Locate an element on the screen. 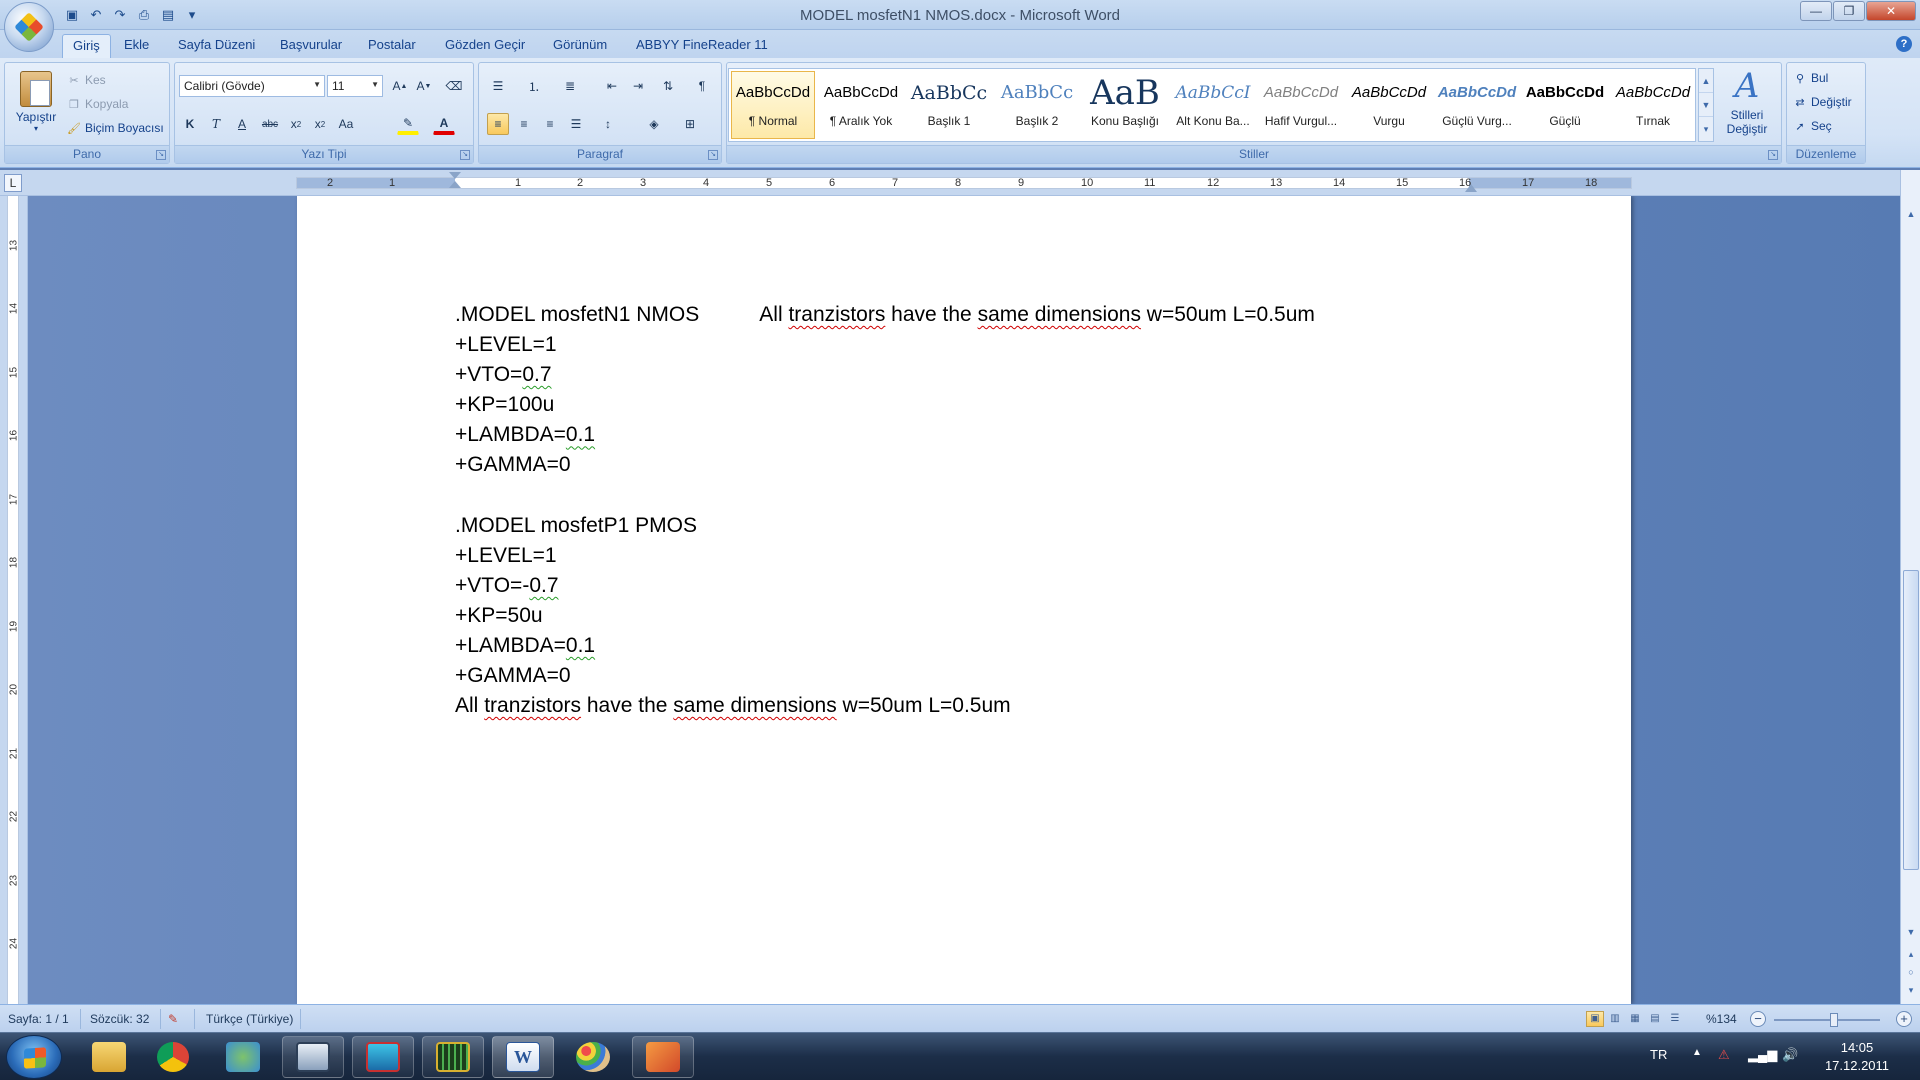 The width and height of the screenshot is (1920, 1080). superscript-icon: x2 is located at coordinates (320, 124).